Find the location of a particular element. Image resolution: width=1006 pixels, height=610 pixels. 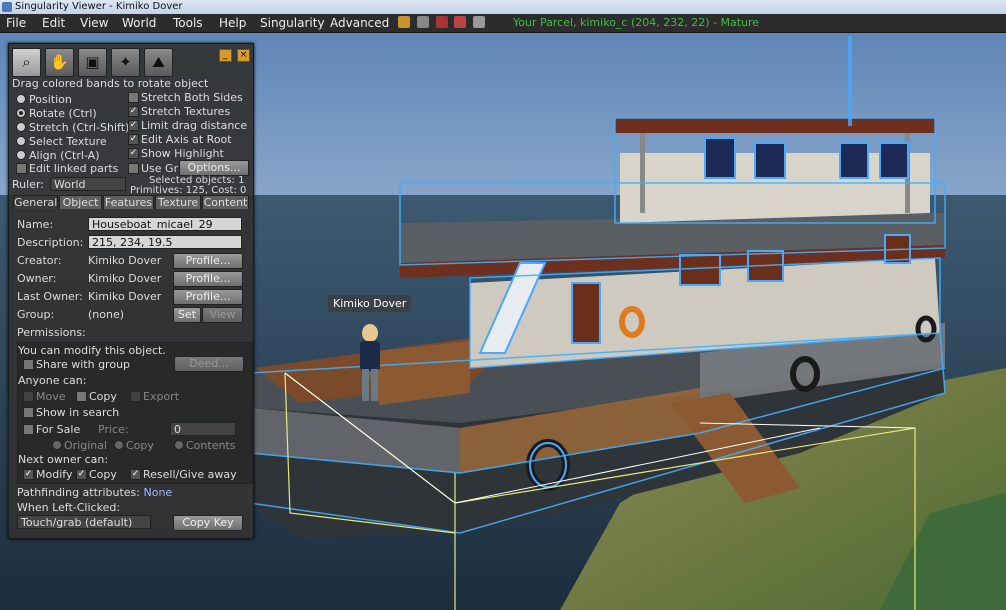

next-owner-label: Next owner can: is located at coordinates (63, 459).